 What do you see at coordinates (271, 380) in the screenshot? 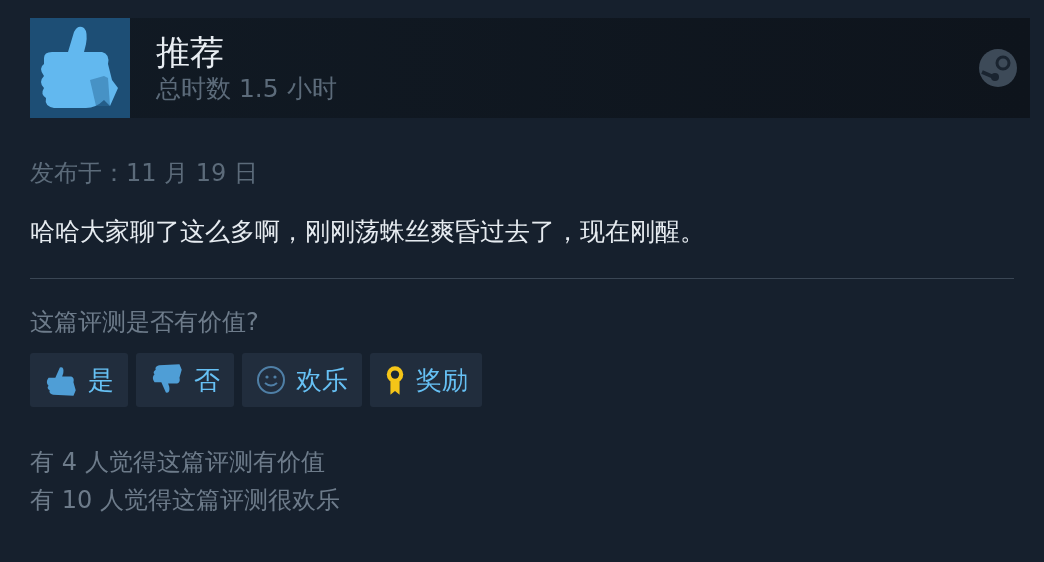
I see `smiley-icon` at bounding box center [271, 380].